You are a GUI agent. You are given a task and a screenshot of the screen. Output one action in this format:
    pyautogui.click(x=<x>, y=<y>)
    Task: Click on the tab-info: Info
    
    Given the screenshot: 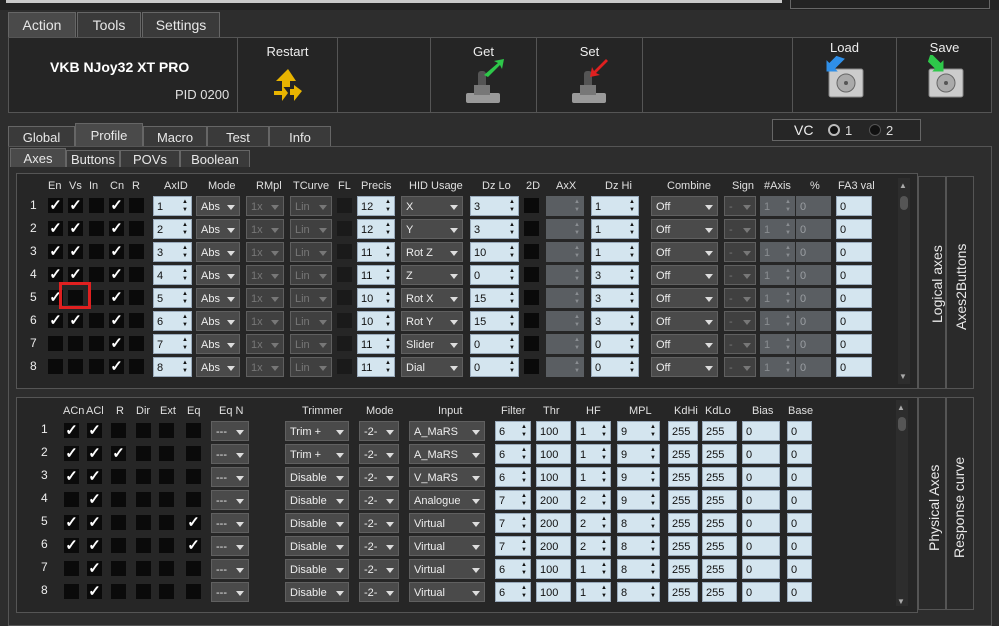 What is the action you would take?
    pyautogui.click(x=300, y=136)
    